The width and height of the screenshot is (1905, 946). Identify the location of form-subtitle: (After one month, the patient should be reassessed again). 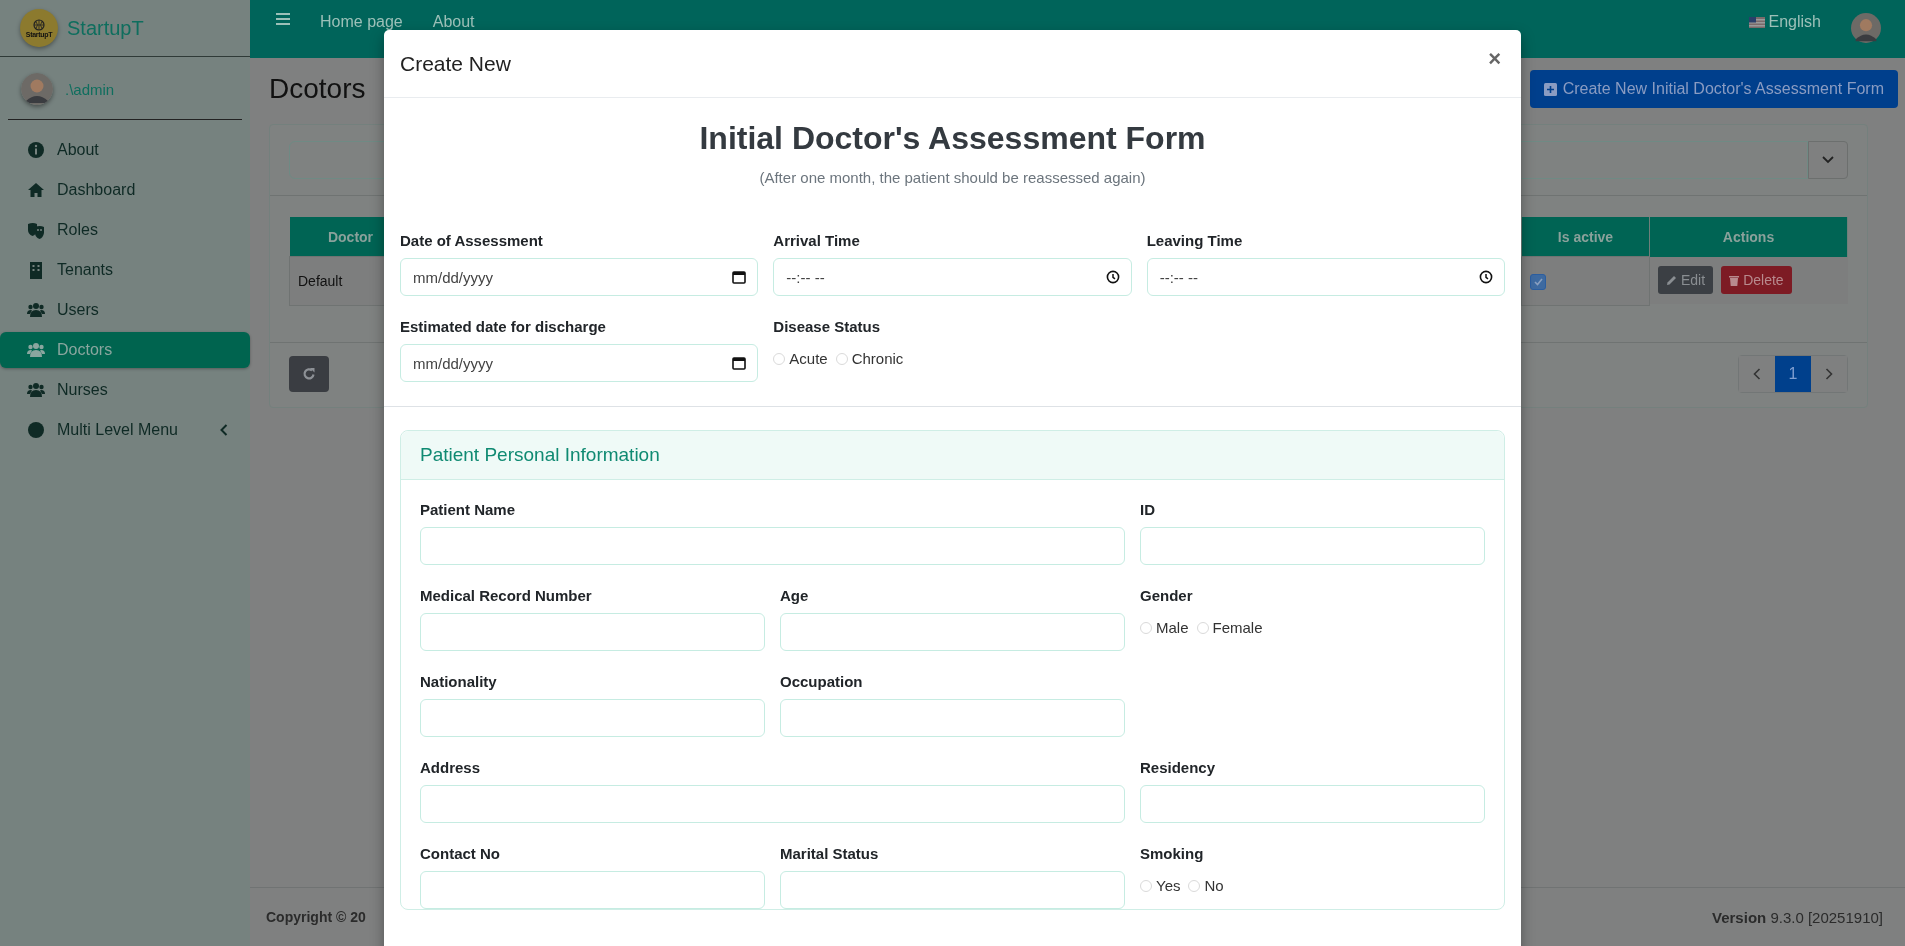
(952, 177).